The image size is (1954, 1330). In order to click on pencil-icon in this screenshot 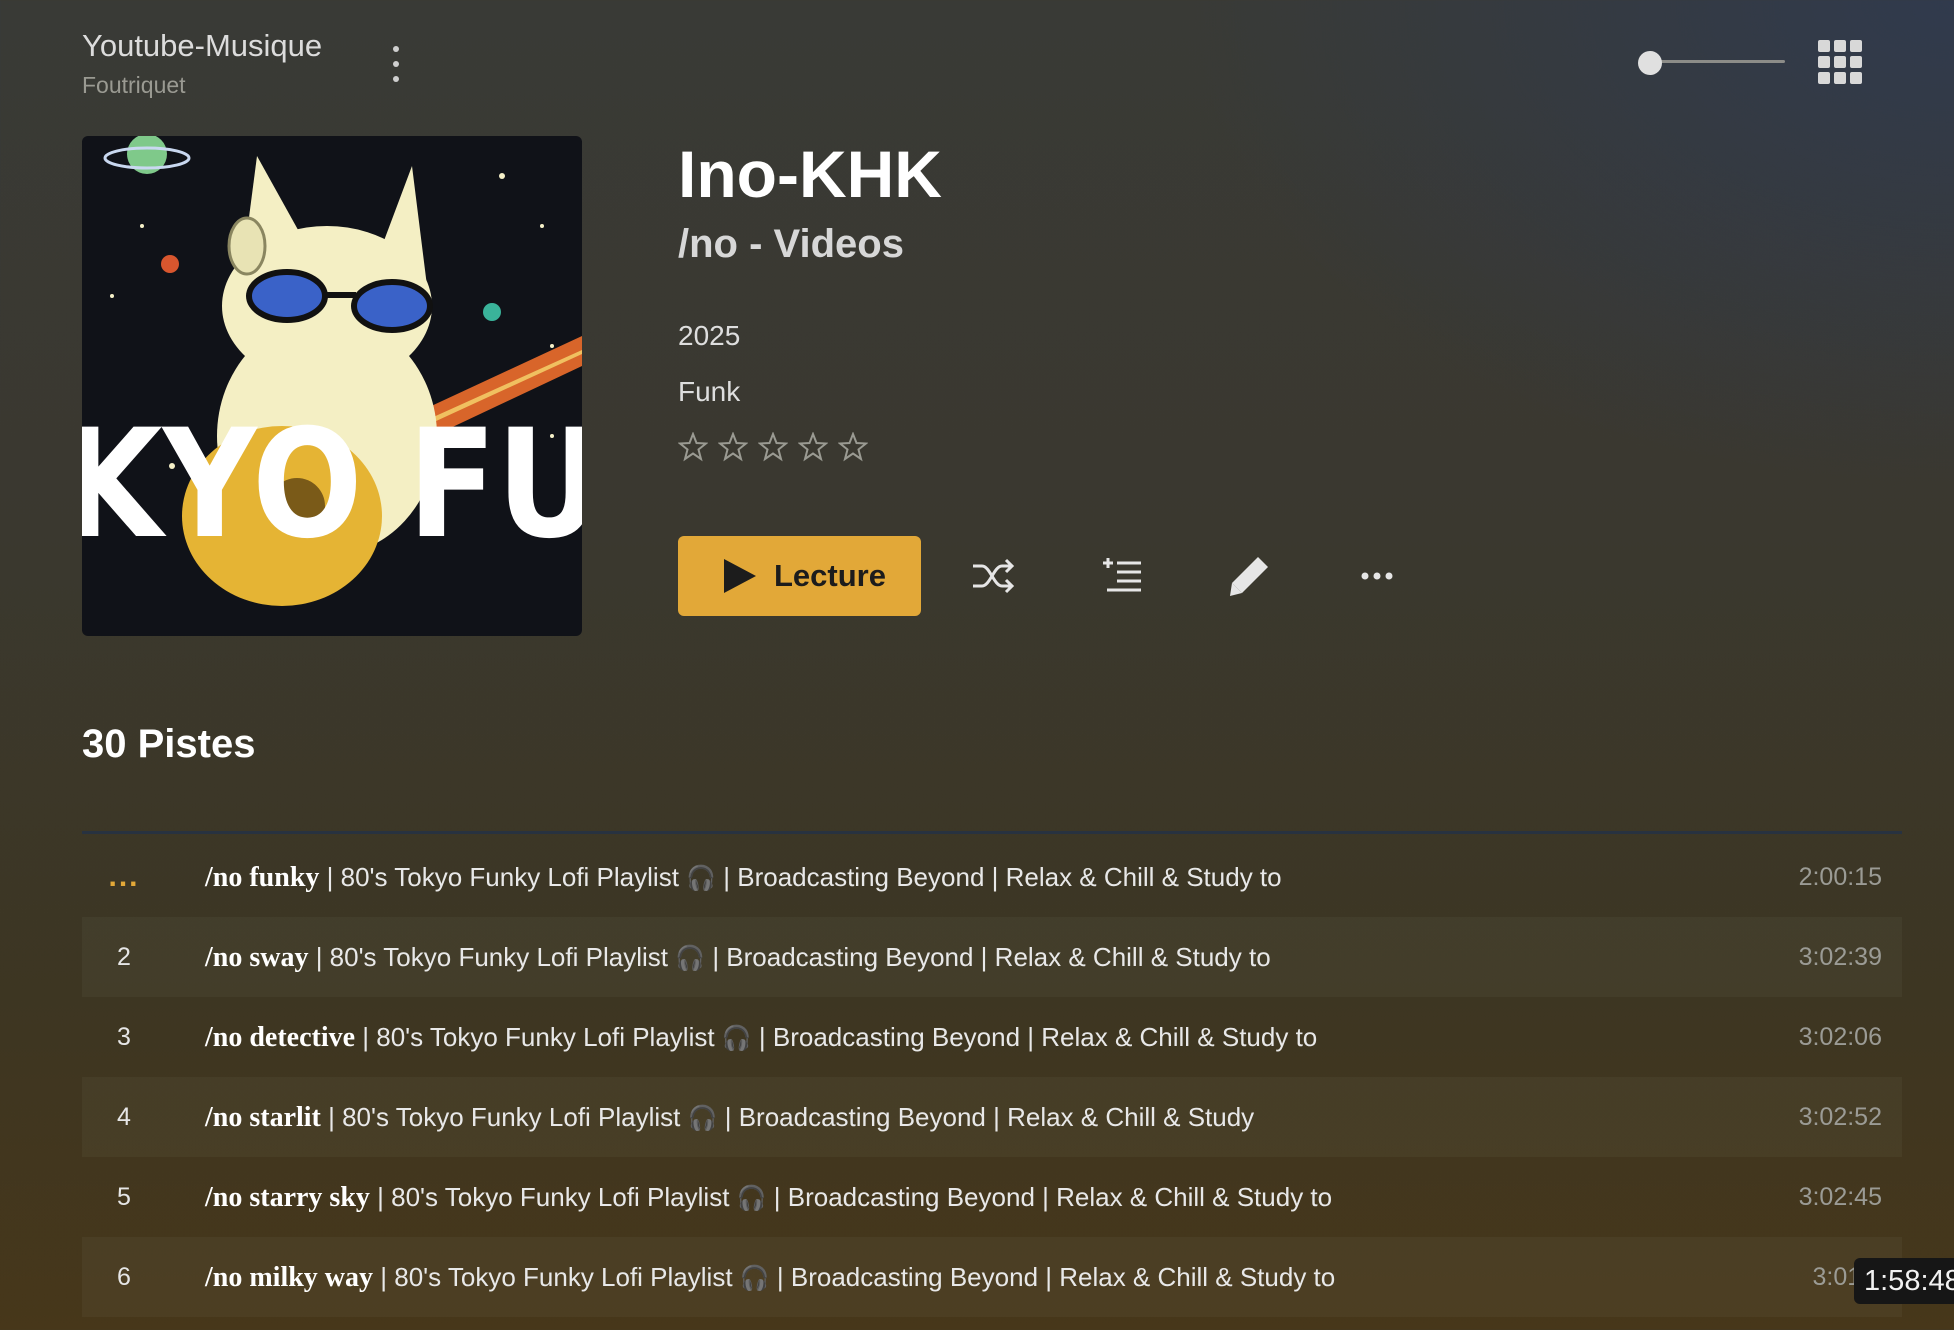, I will do `click(1249, 576)`.